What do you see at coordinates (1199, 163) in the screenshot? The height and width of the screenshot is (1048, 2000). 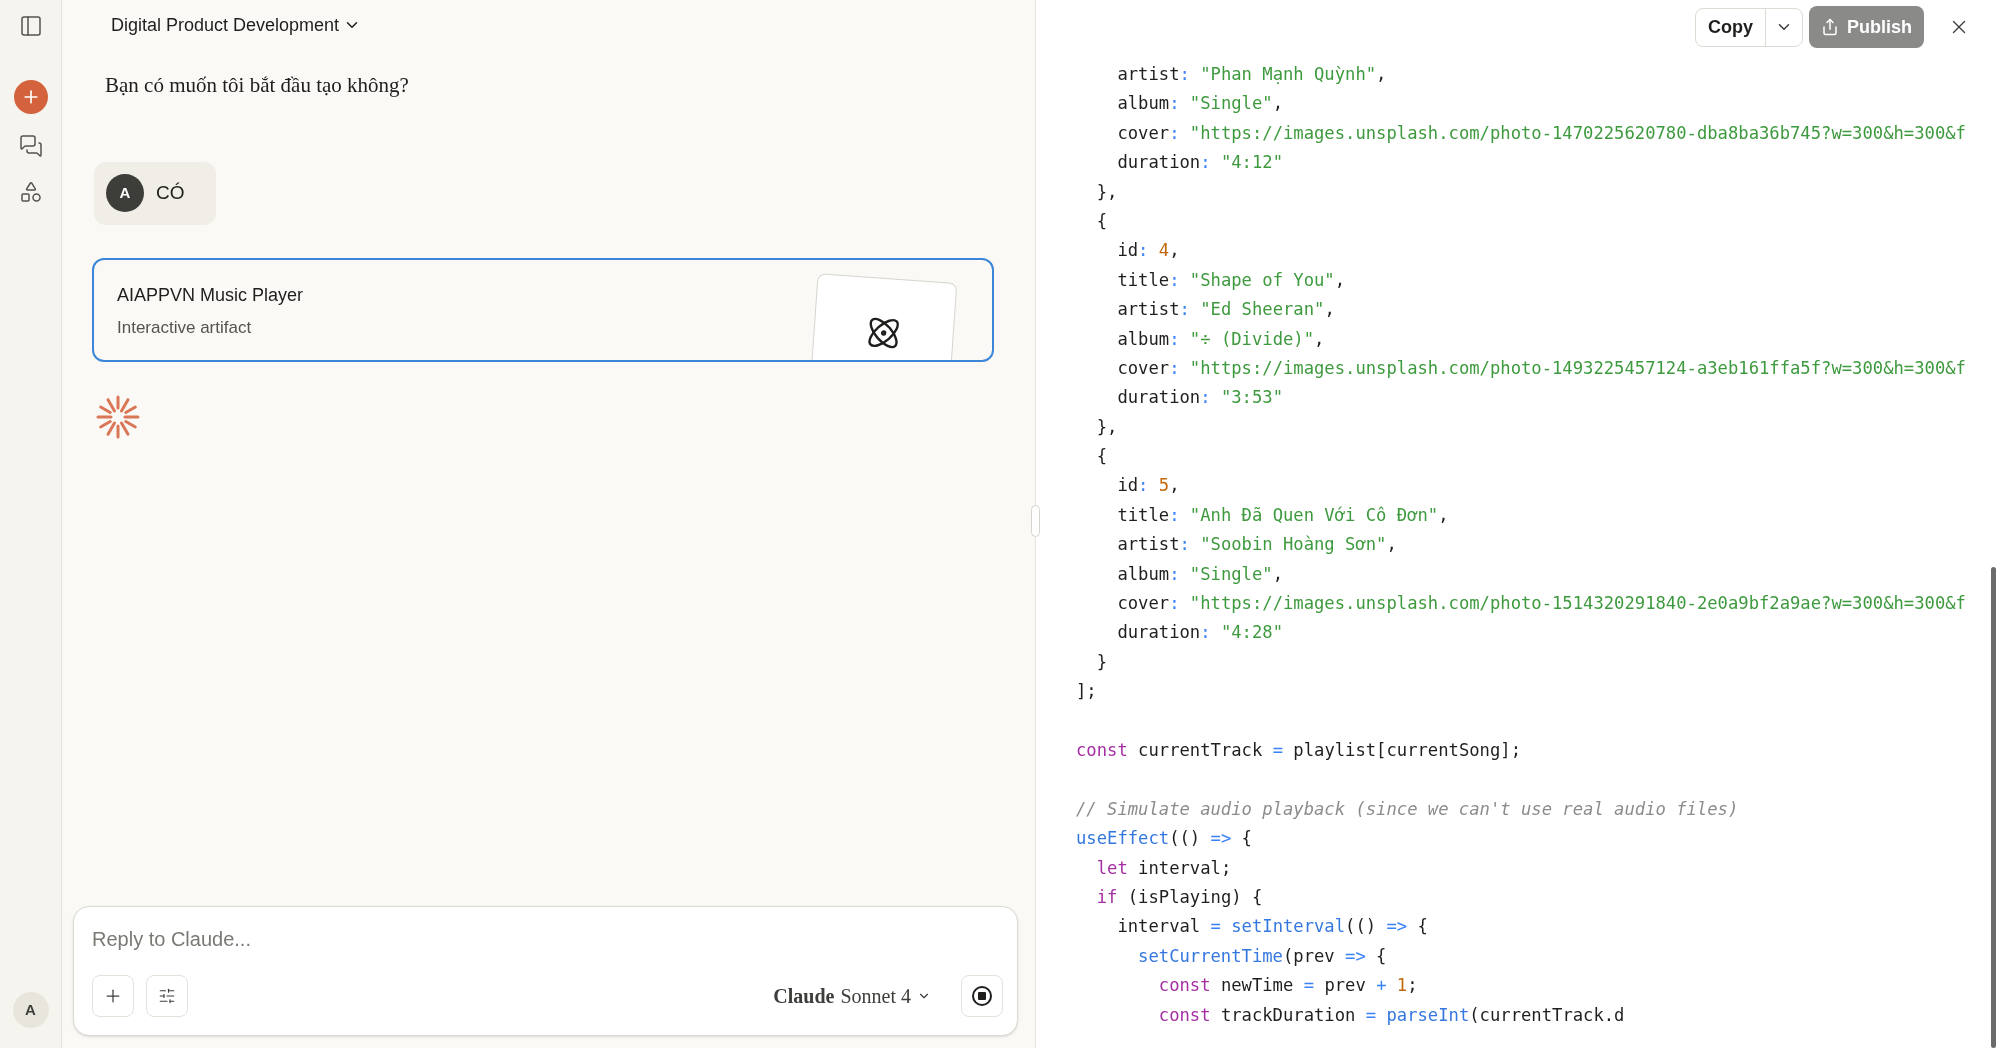 I see `code-line: duration: "4:12"` at bounding box center [1199, 163].